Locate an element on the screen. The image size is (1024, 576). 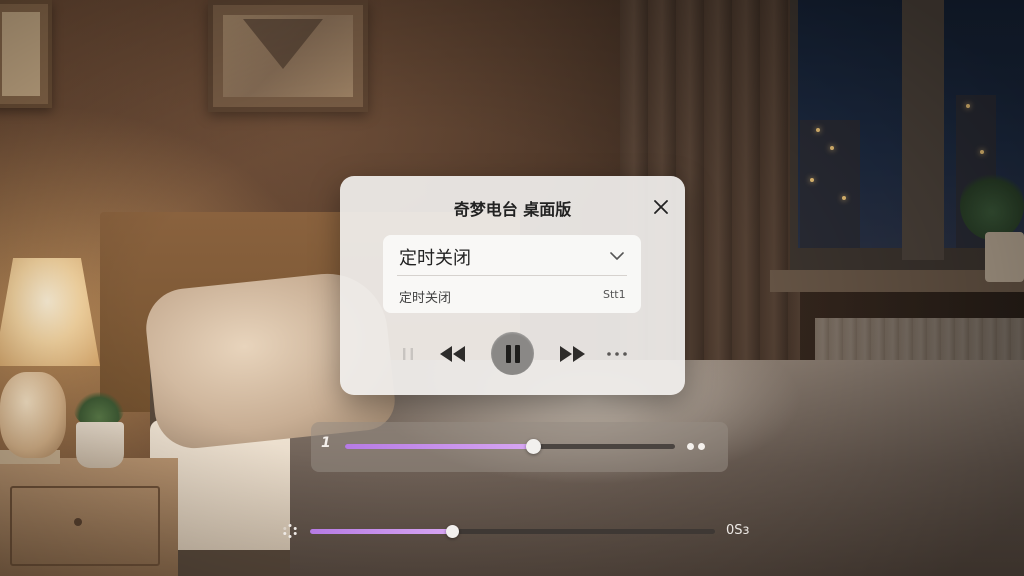
secondary-progress-track is located at coordinates (512, 531).